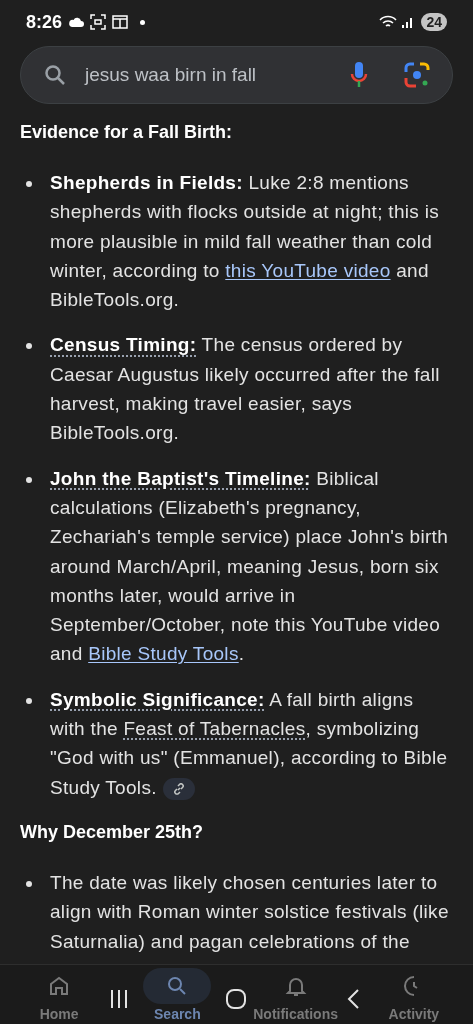 The height and width of the screenshot is (1024, 473). What do you see at coordinates (44, 22) in the screenshot?
I see `clock-time: 8:26` at bounding box center [44, 22].